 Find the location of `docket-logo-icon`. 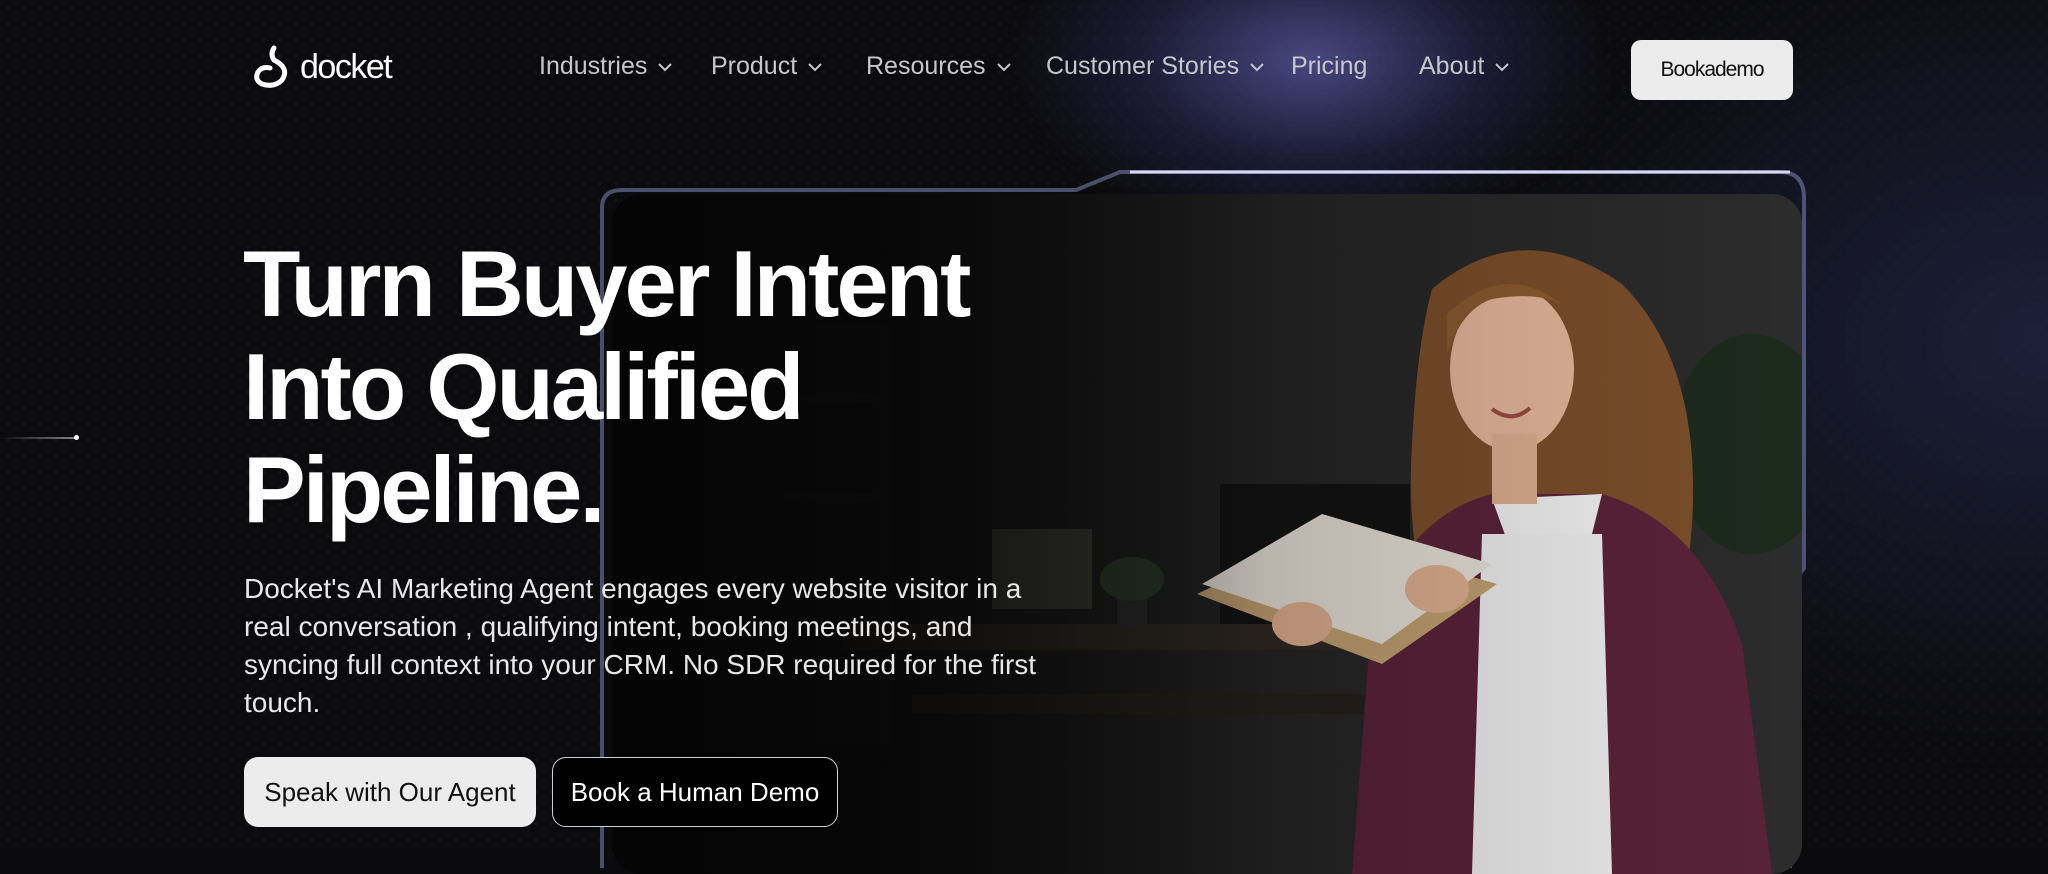

docket-logo-icon is located at coordinates (271, 66).